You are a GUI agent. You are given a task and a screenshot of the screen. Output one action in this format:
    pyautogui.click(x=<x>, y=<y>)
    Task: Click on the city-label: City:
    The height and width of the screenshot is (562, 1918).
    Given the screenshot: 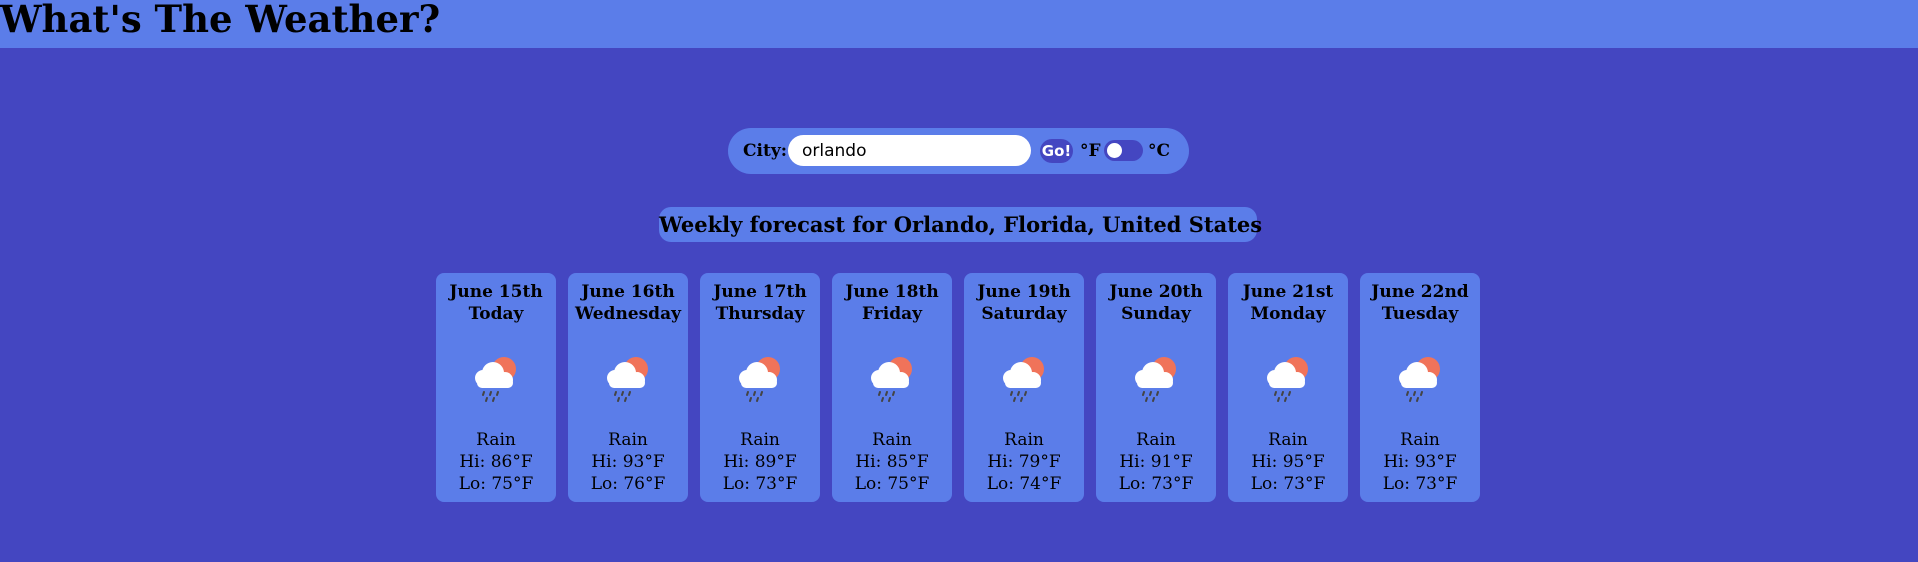 What is the action you would take?
    pyautogui.click(x=765, y=151)
    